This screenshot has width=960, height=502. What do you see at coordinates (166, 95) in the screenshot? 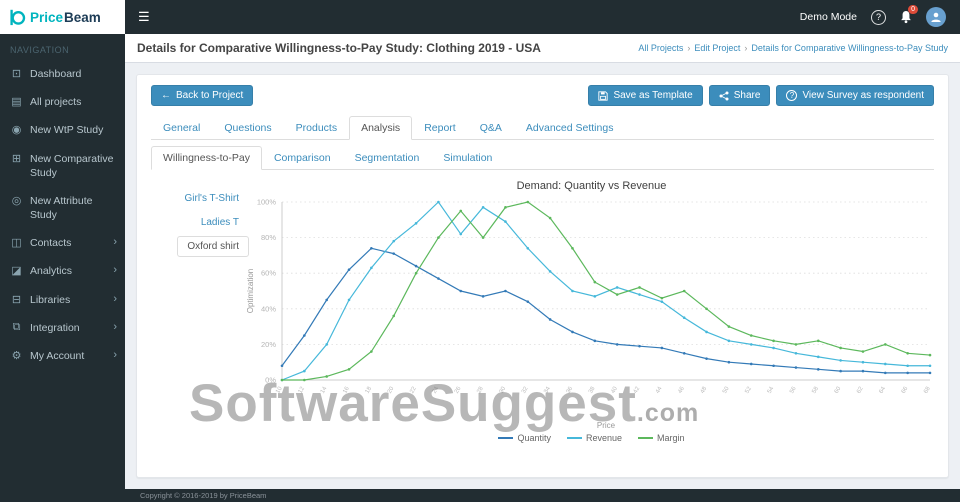
I see `back-arrow-icon: ←` at bounding box center [166, 95].